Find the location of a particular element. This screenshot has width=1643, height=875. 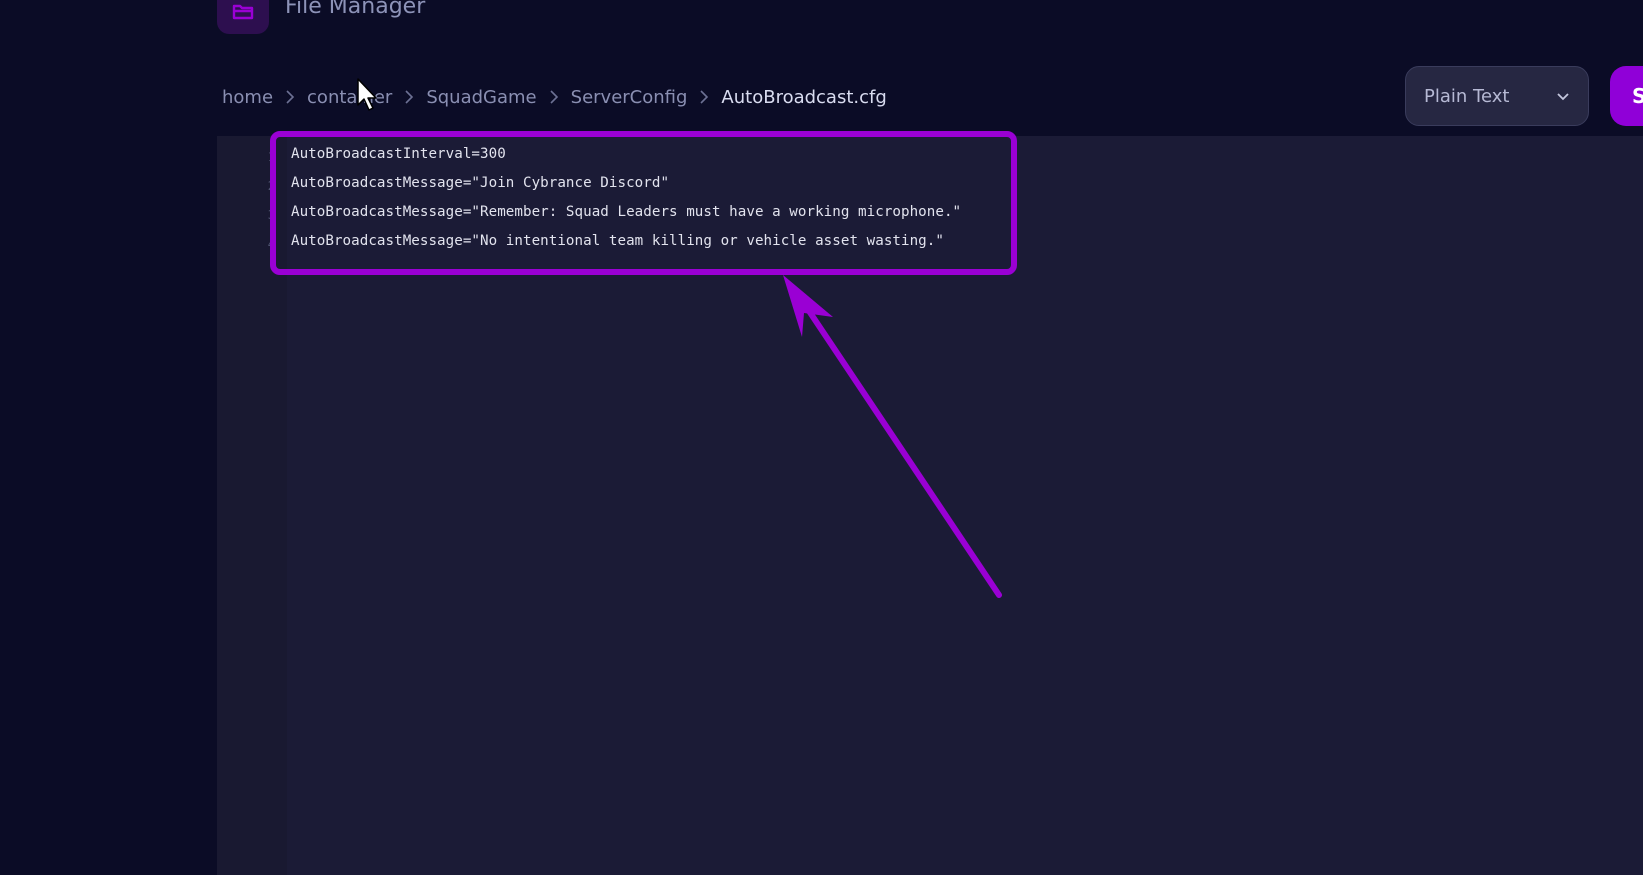

breadcrumb-container: container is located at coordinates (349, 97).